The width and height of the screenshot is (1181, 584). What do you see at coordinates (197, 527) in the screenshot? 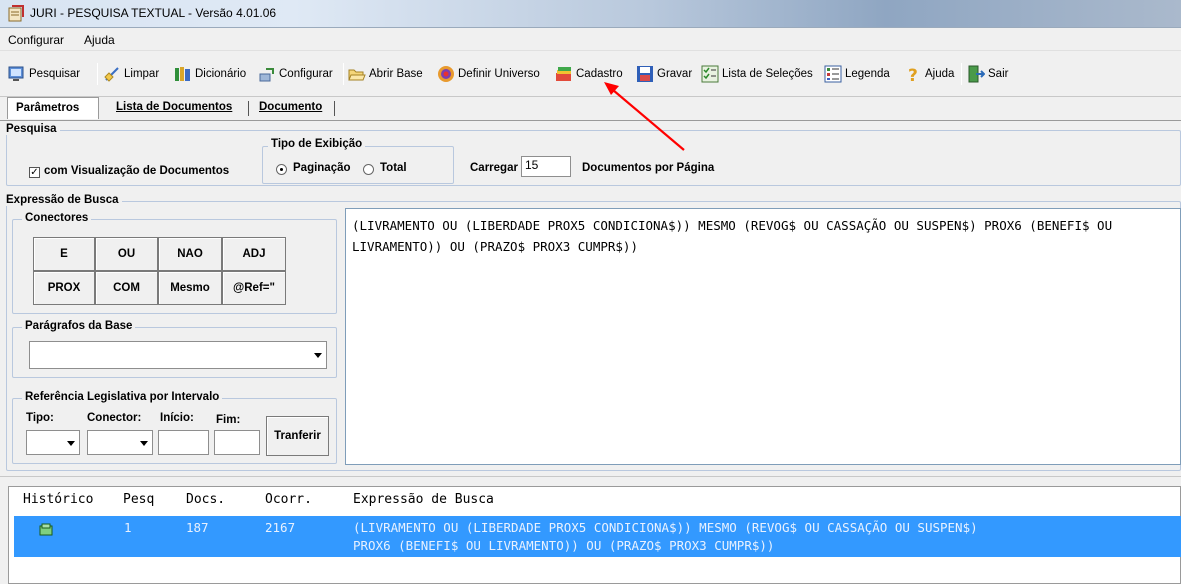
I see `row-docs: 187` at bounding box center [197, 527].